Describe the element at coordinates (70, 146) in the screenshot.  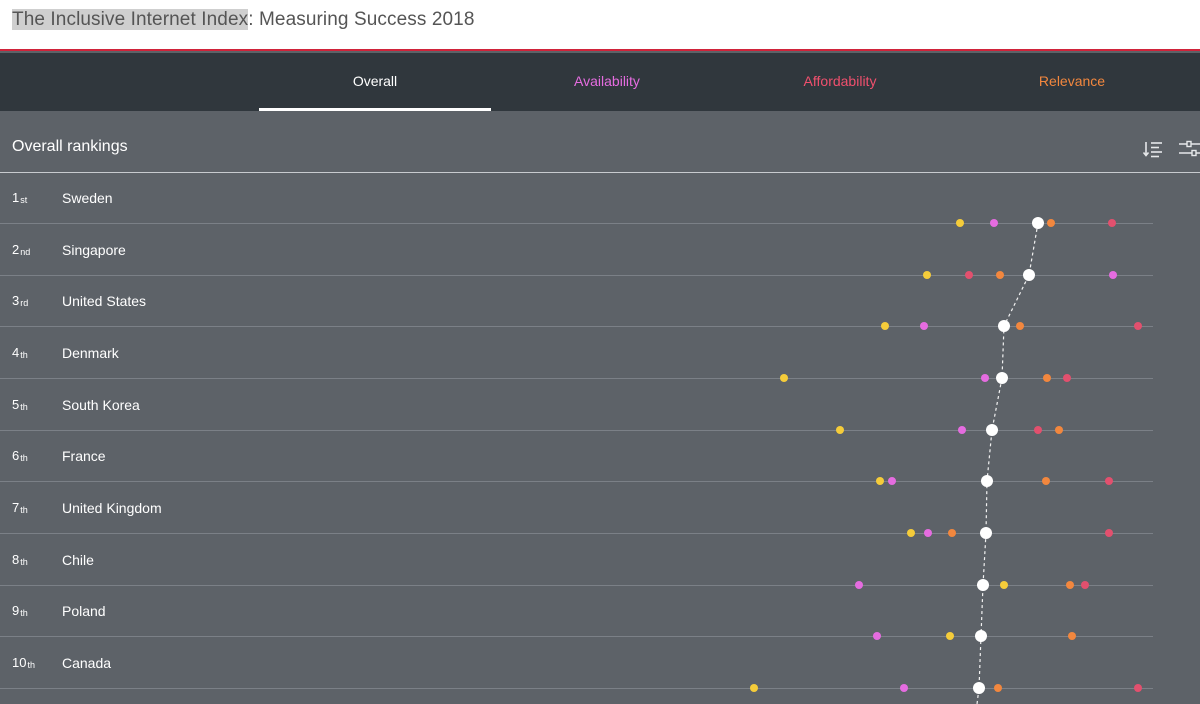
I see `section-title: Overall rankings` at that location.